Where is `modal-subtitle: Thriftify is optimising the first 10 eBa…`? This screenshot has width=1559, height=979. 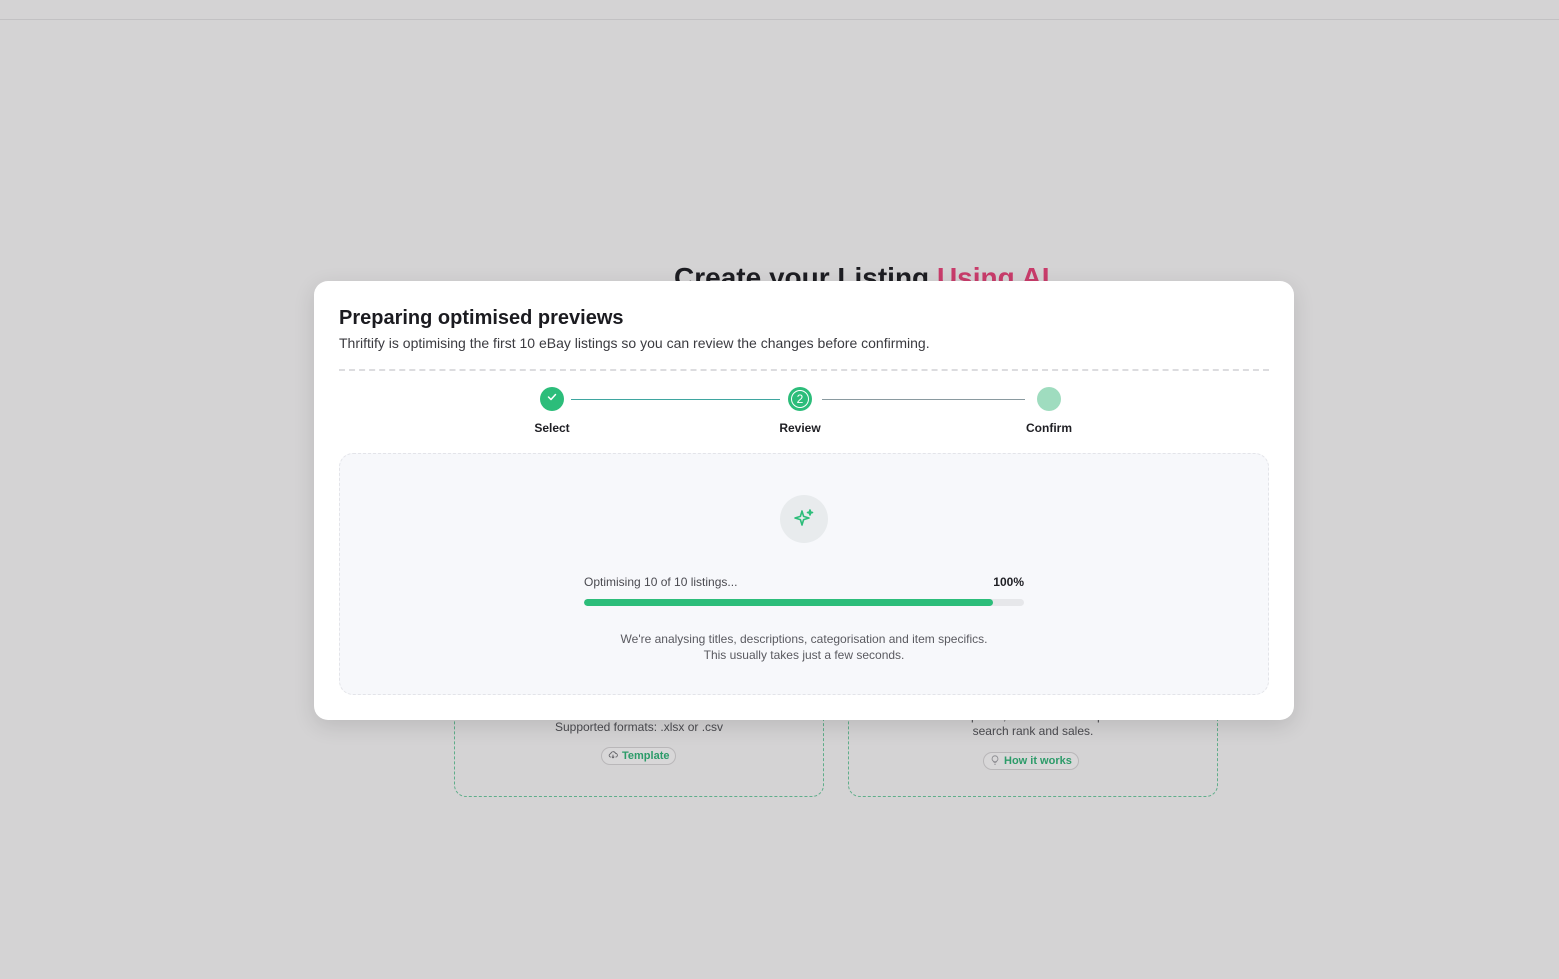 modal-subtitle: Thriftify is optimising the first 10 eBa… is located at coordinates (634, 343).